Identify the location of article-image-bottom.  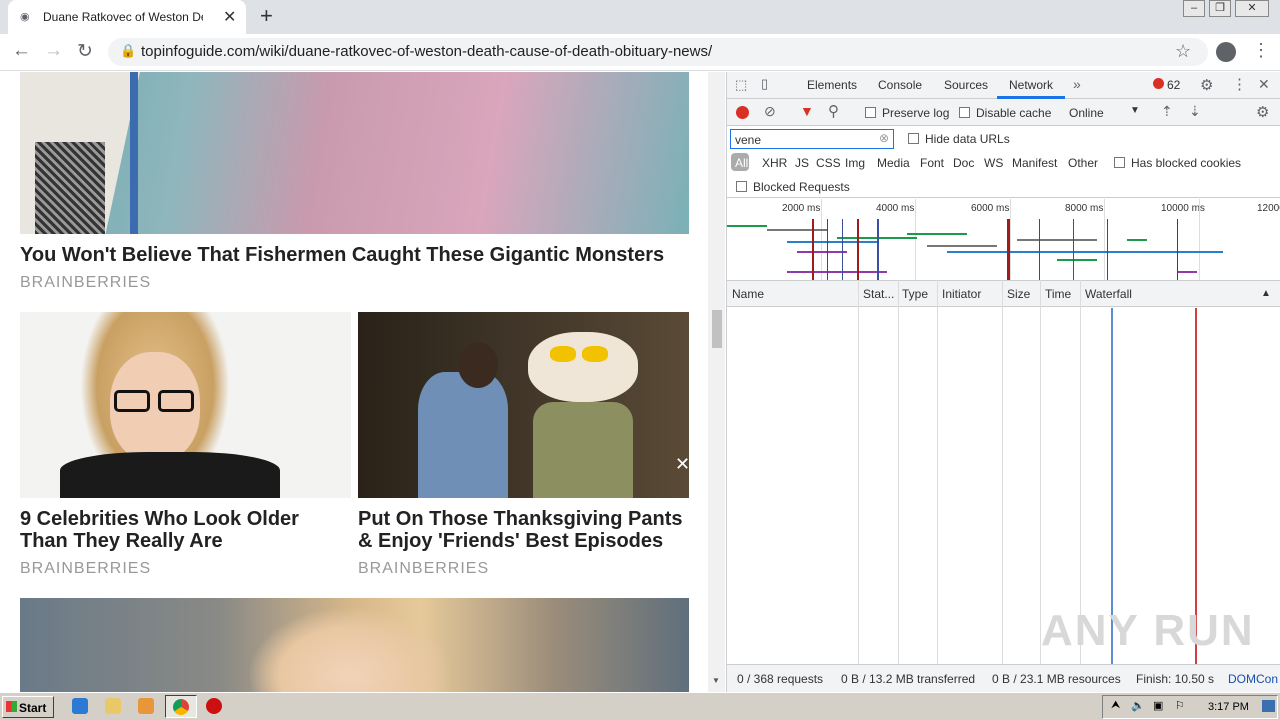
(354, 645).